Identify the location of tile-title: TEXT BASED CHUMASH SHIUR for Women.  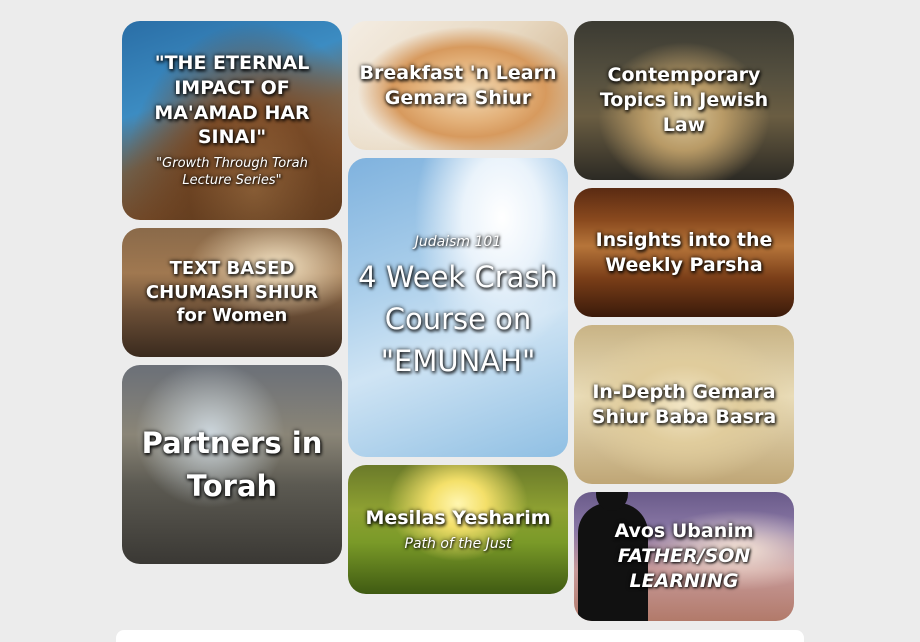
(232, 292).